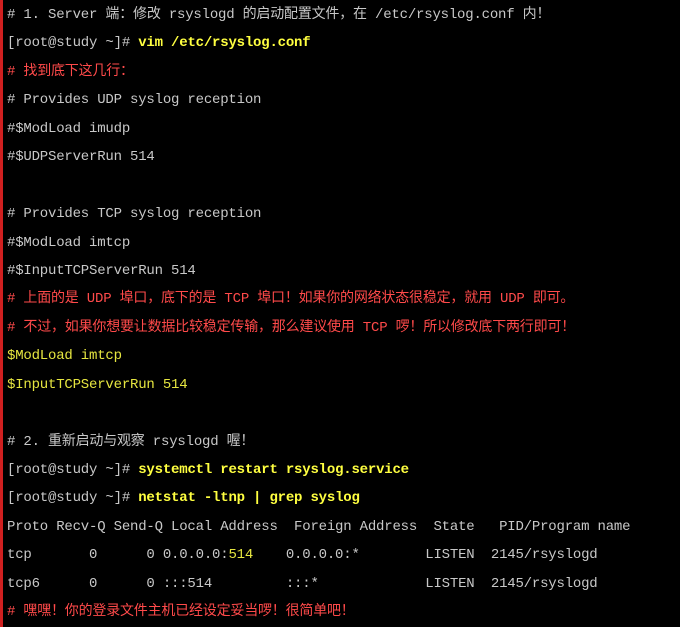 This screenshot has width=680, height=627. I want to click on command-text: systemctl restart rsyslog.service, so click(273, 470).